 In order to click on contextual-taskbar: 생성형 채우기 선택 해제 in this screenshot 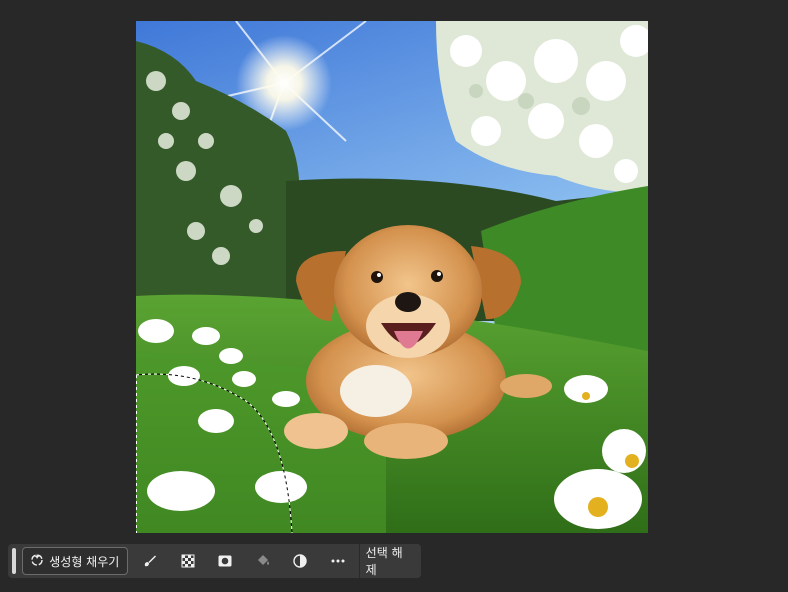, I will do `click(215, 561)`.